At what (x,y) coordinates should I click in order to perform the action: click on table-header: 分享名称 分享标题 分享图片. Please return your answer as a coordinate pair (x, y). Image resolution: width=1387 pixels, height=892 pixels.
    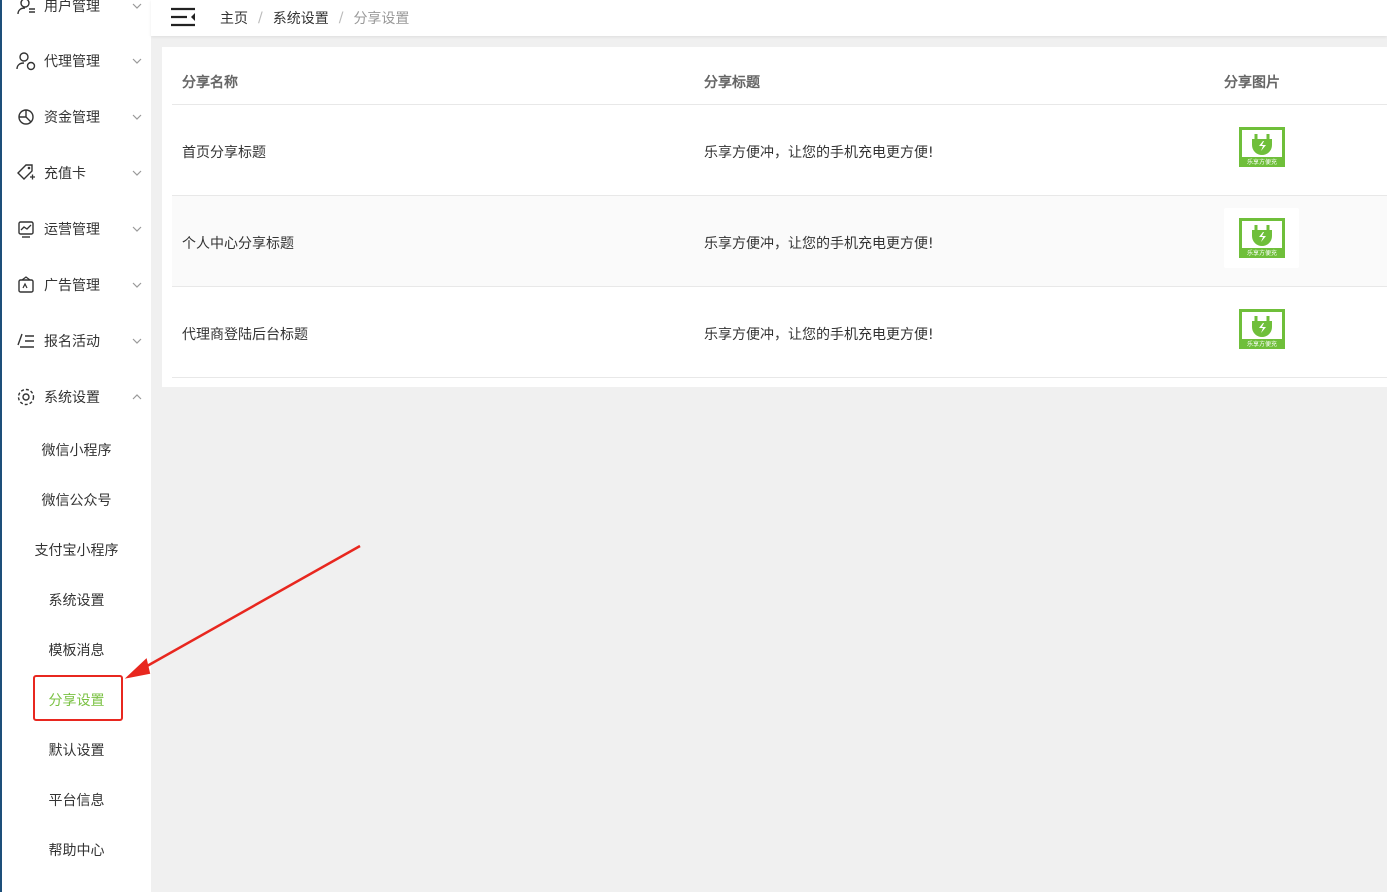
    Looking at the image, I should click on (779, 76).